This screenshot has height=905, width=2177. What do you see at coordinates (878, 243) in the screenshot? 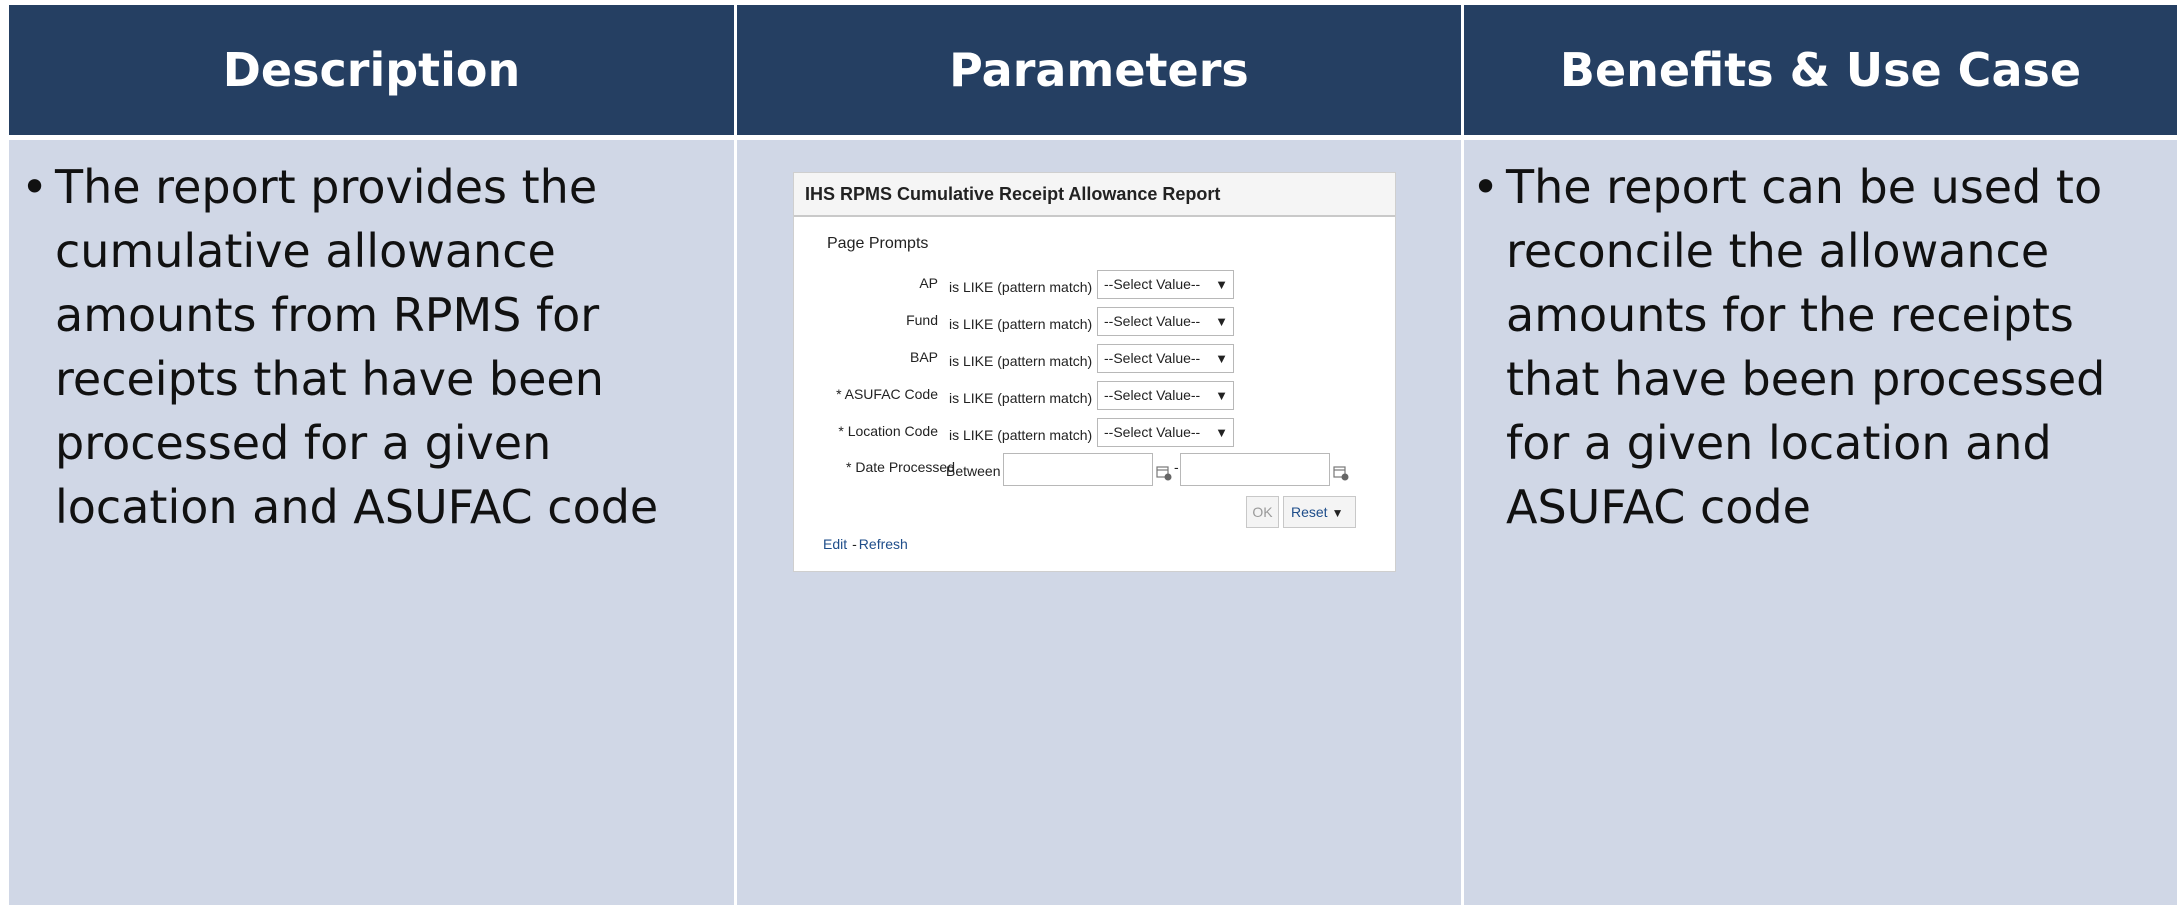
I see `page-prompts-title: Page Prompts` at bounding box center [878, 243].